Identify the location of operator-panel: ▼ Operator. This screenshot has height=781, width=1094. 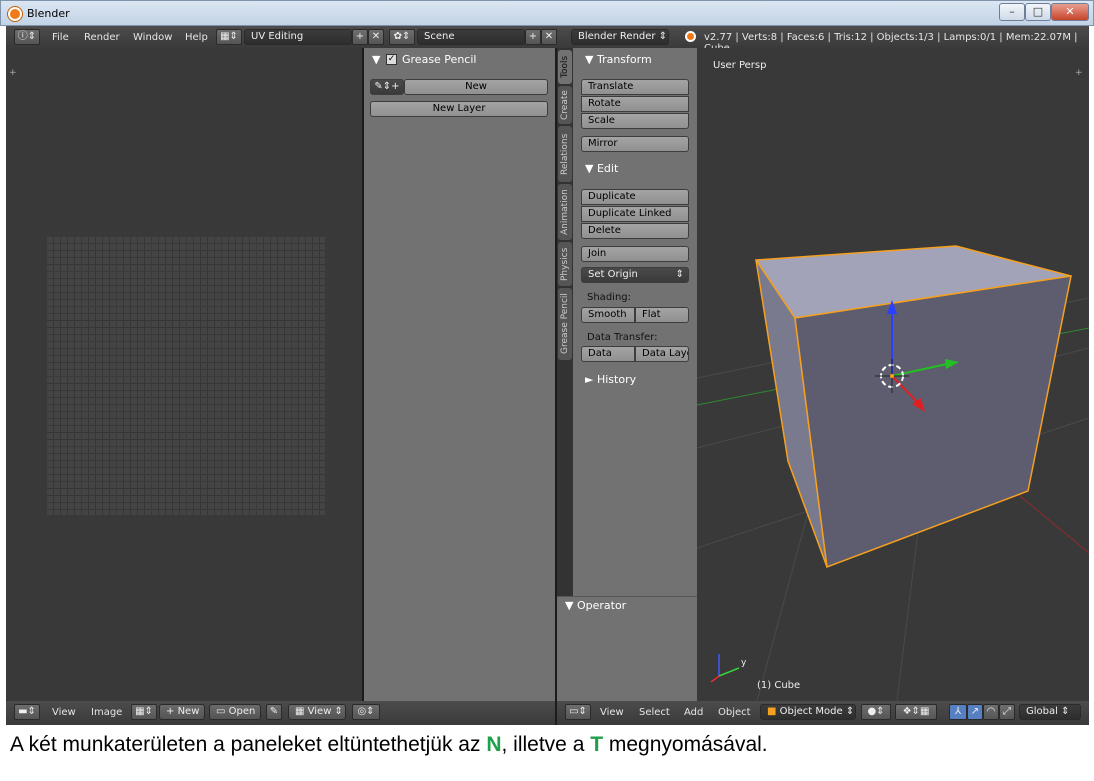
(627, 648).